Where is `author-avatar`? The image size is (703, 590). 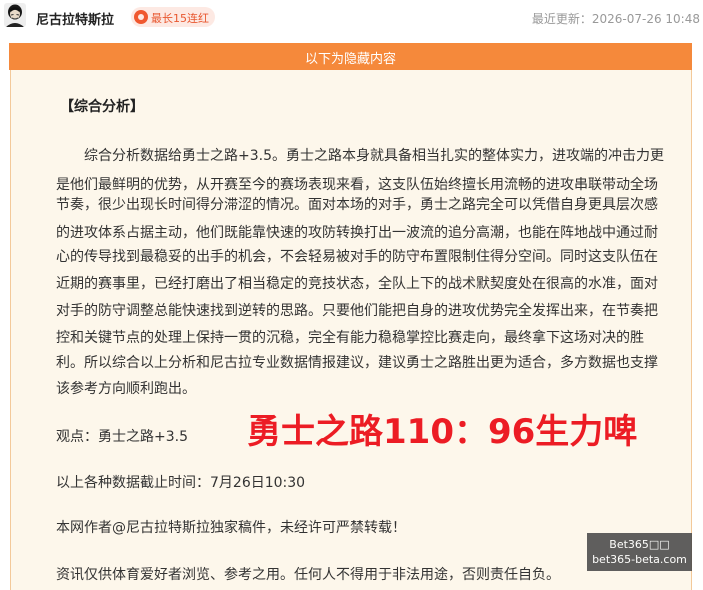 author-avatar is located at coordinates (15, 15).